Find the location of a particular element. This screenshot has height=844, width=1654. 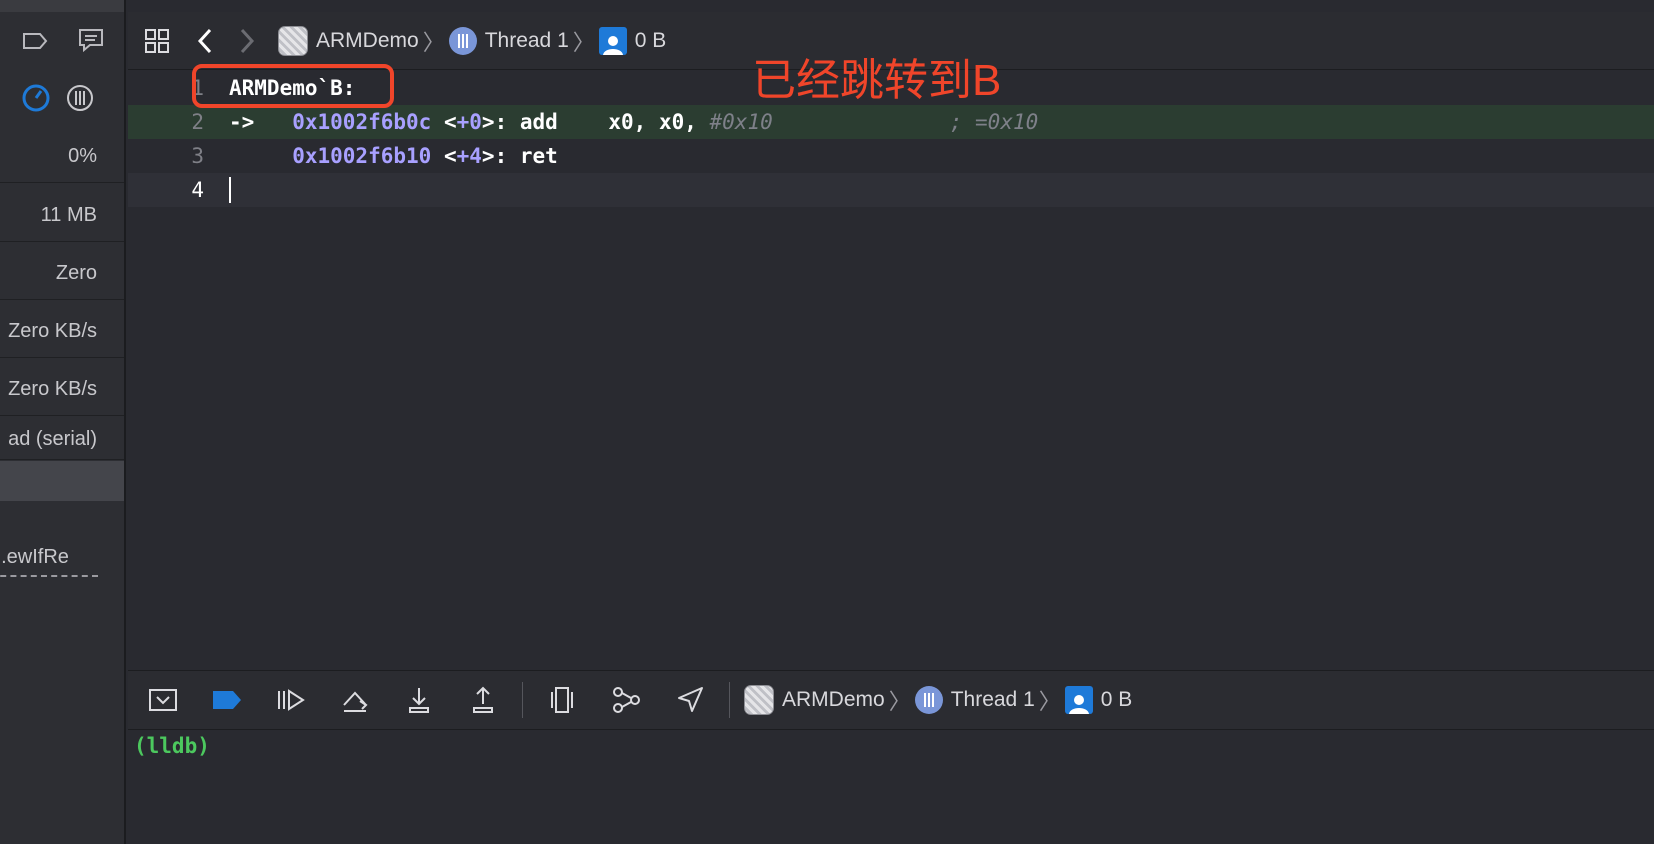

disk-gauge: Zero KB/s is located at coordinates (62, 329).